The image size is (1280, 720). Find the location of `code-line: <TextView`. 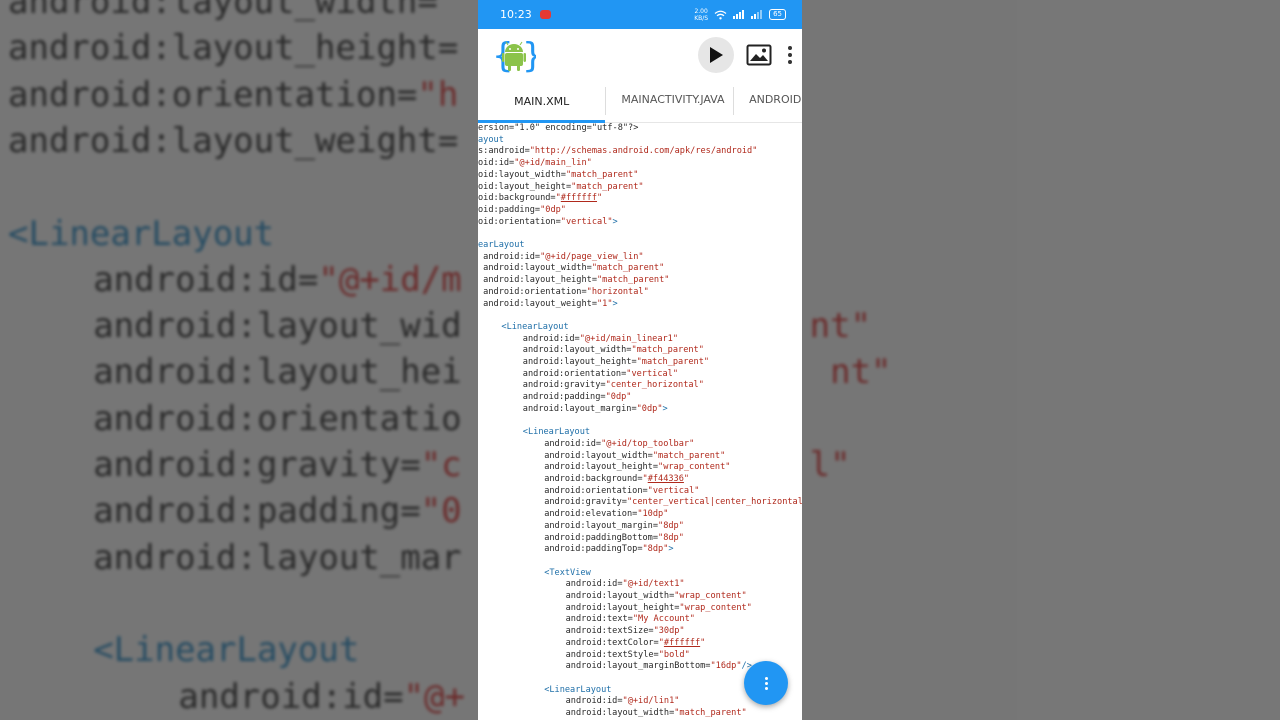

code-line: <TextView is located at coordinates (567, 572).